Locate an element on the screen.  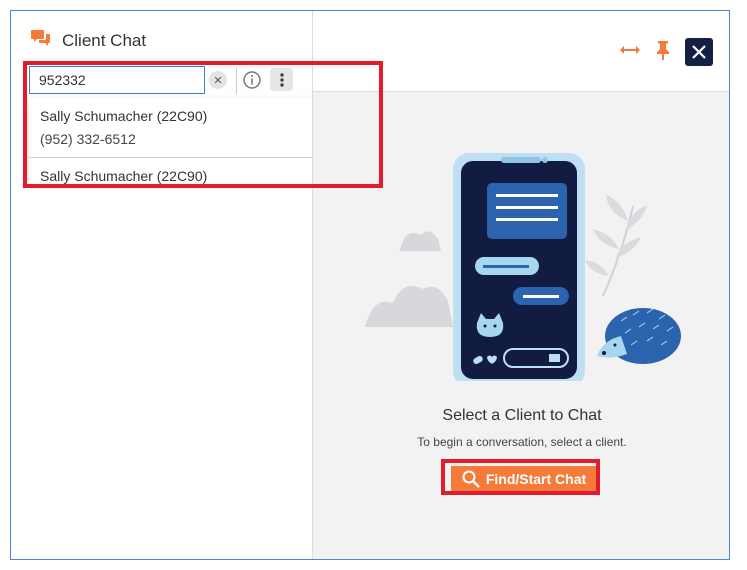
kebab-menu-icon is located at coordinates (281, 79).